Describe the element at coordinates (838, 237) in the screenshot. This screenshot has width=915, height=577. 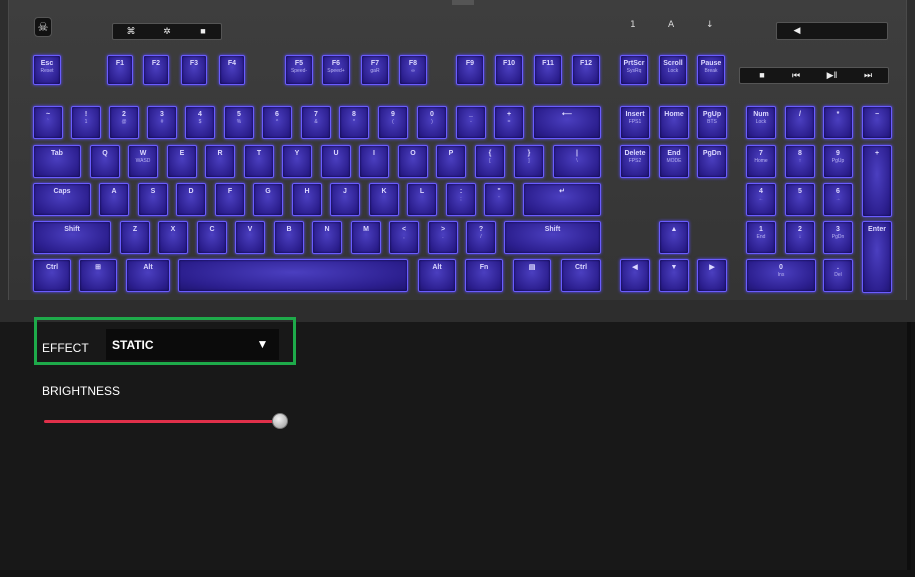
I see `key-kp3: 3 PgDn` at that location.